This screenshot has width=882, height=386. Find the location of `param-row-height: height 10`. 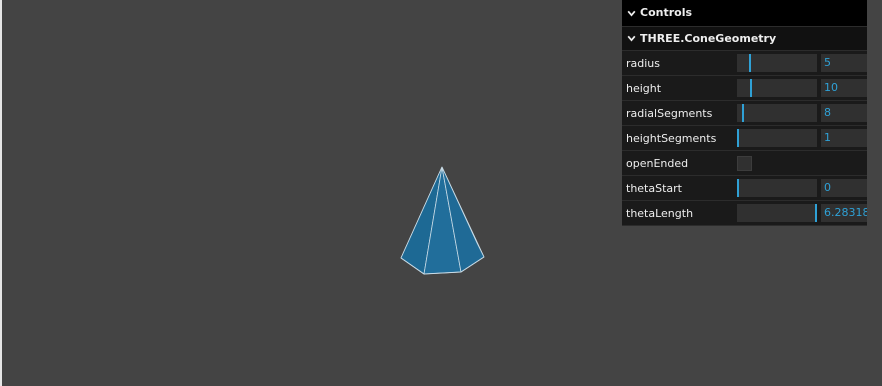

param-row-height: height 10 is located at coordinates (744, 88).